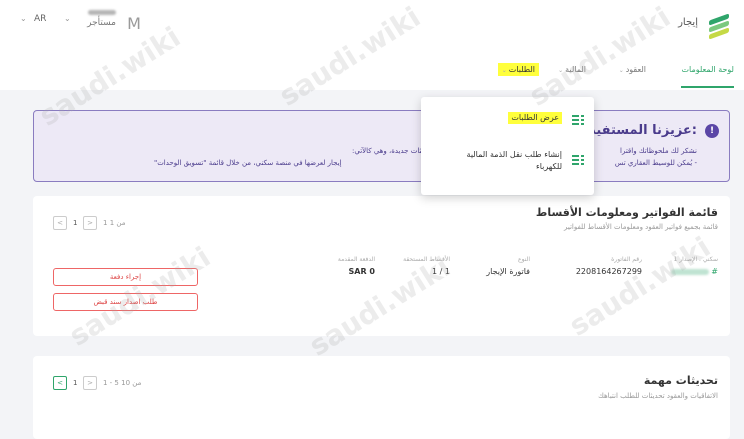 This screenshot has width=744, height=439. Describe the element at coordinates (441, 271) in the screenshot. I see `field-value: 1 / 1` at that location.